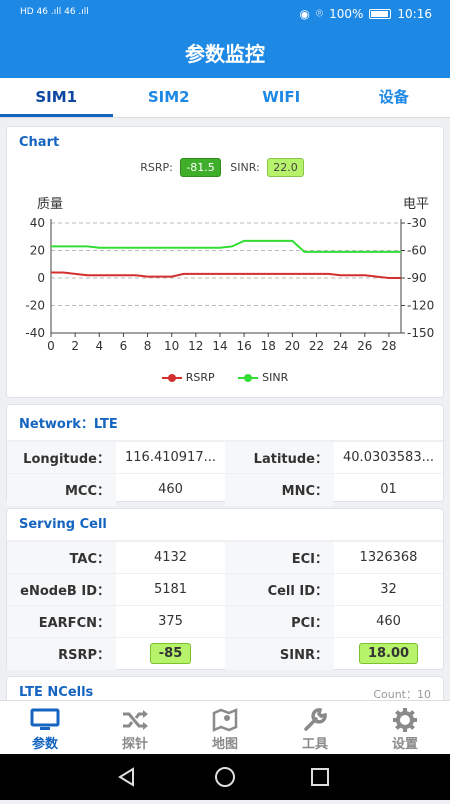 The image size is (450, 804). I want to click on sim-tabs: SIM1 SIM2 WIFI 设备, so click(225, 98).